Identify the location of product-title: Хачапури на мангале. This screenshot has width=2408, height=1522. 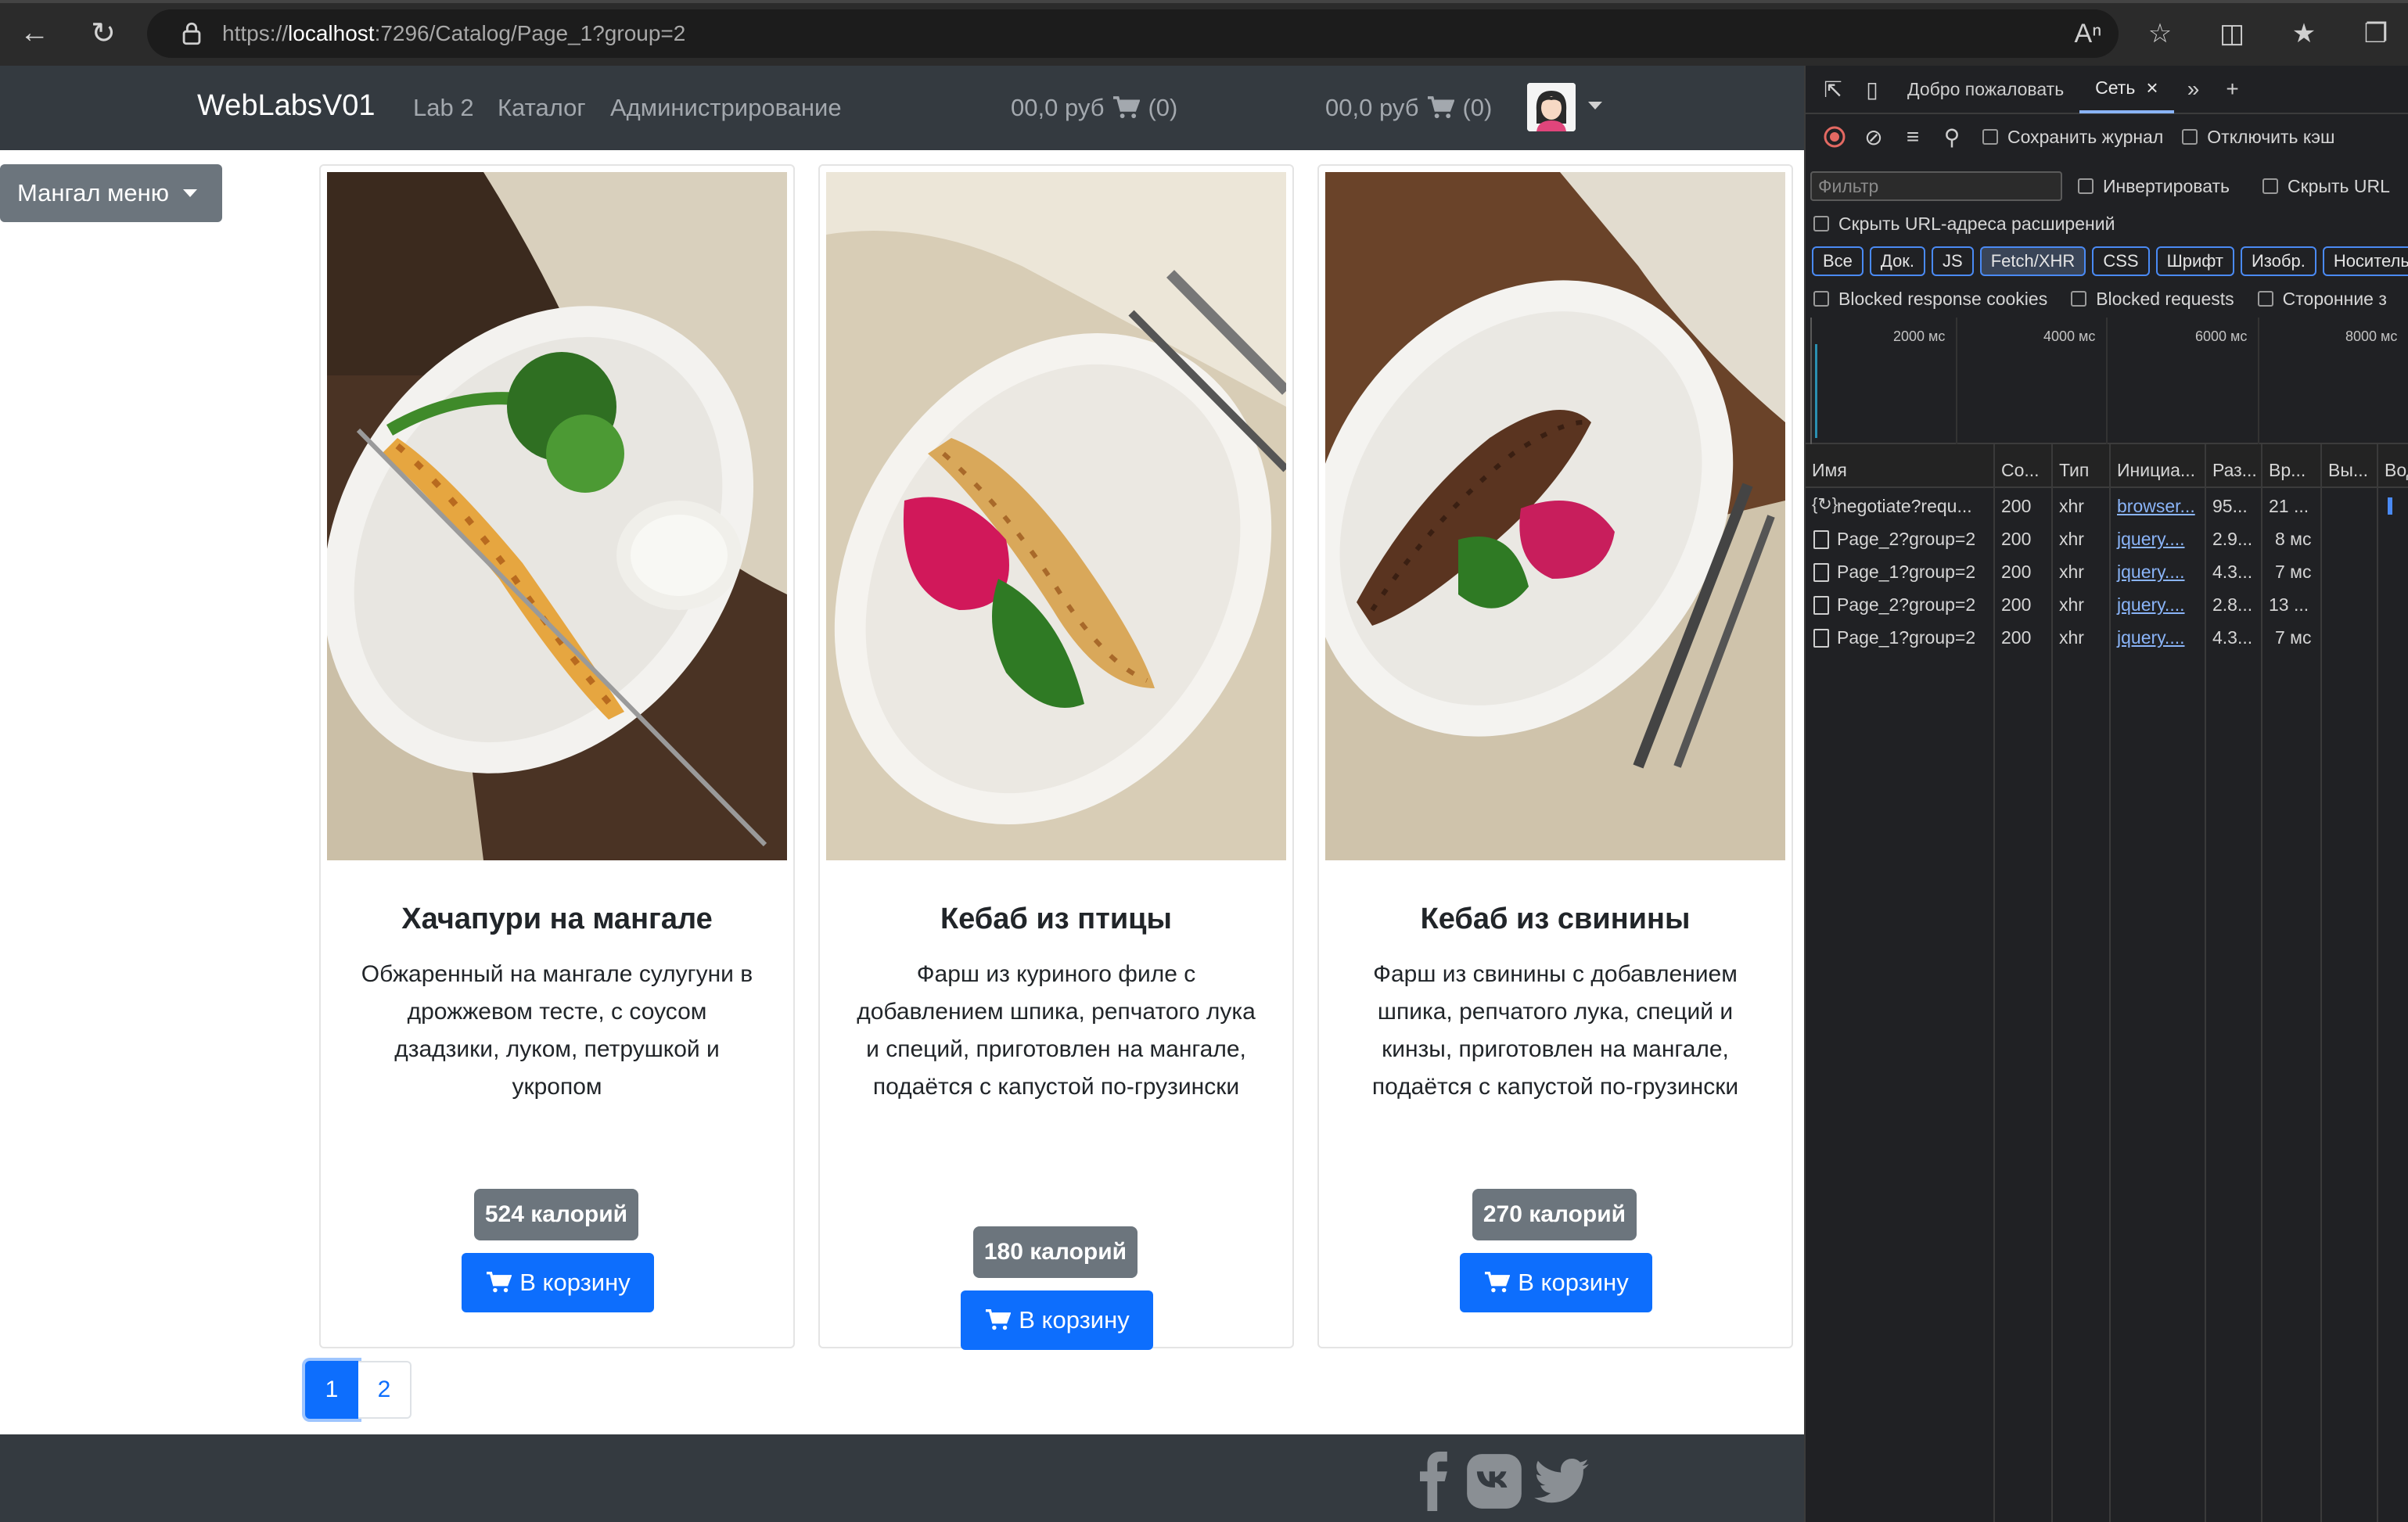
(557, 919).